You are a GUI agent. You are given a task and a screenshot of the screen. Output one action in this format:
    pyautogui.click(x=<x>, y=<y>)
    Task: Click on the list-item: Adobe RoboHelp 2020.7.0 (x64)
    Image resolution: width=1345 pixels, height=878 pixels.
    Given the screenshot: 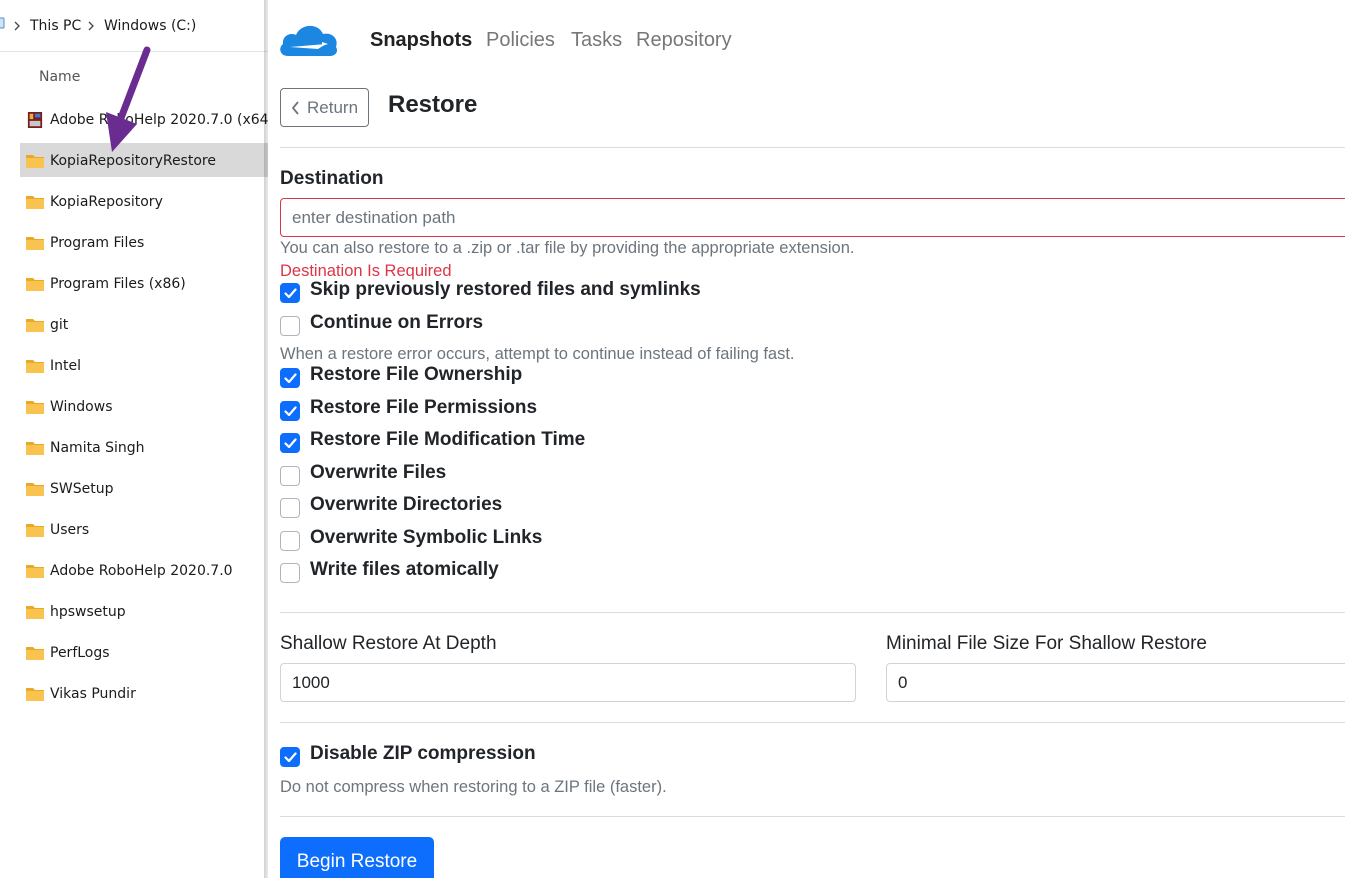 What is the action you would take?
    pyautogui.click(x=147, y=119)
    